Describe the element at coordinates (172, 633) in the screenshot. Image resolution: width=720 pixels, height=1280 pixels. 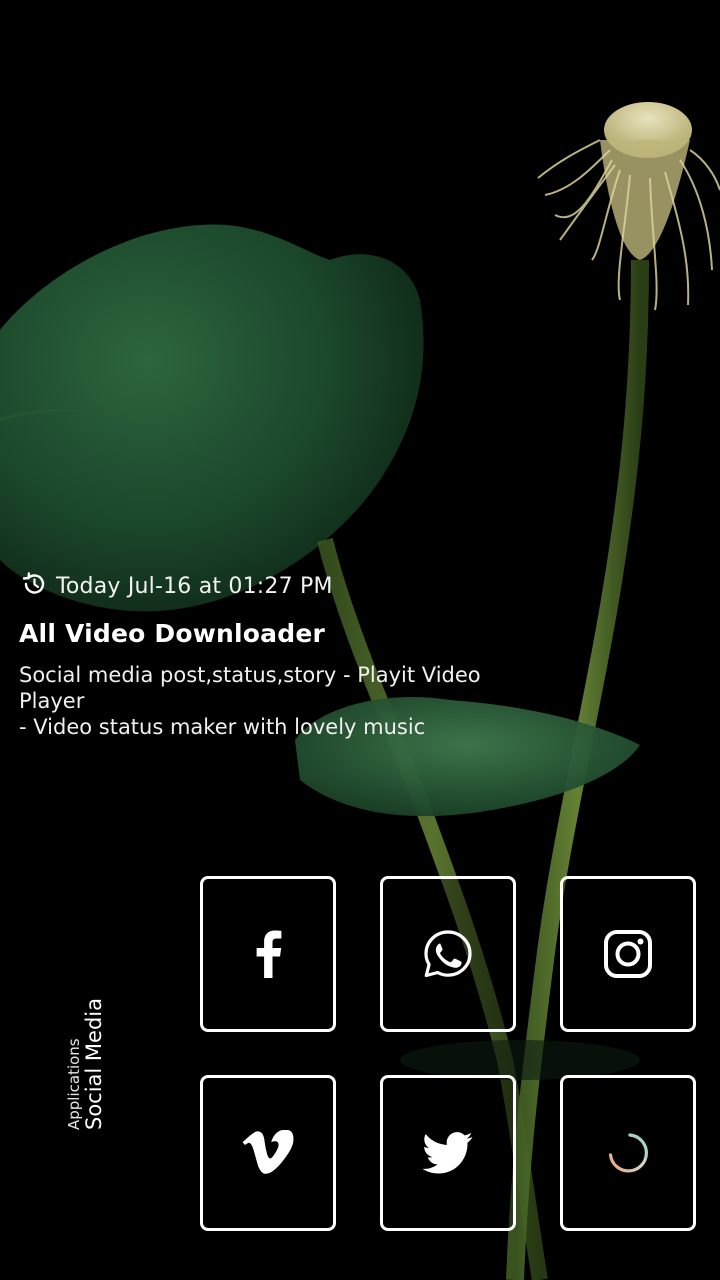
I see `post-title: All Video Downloader` at that location.